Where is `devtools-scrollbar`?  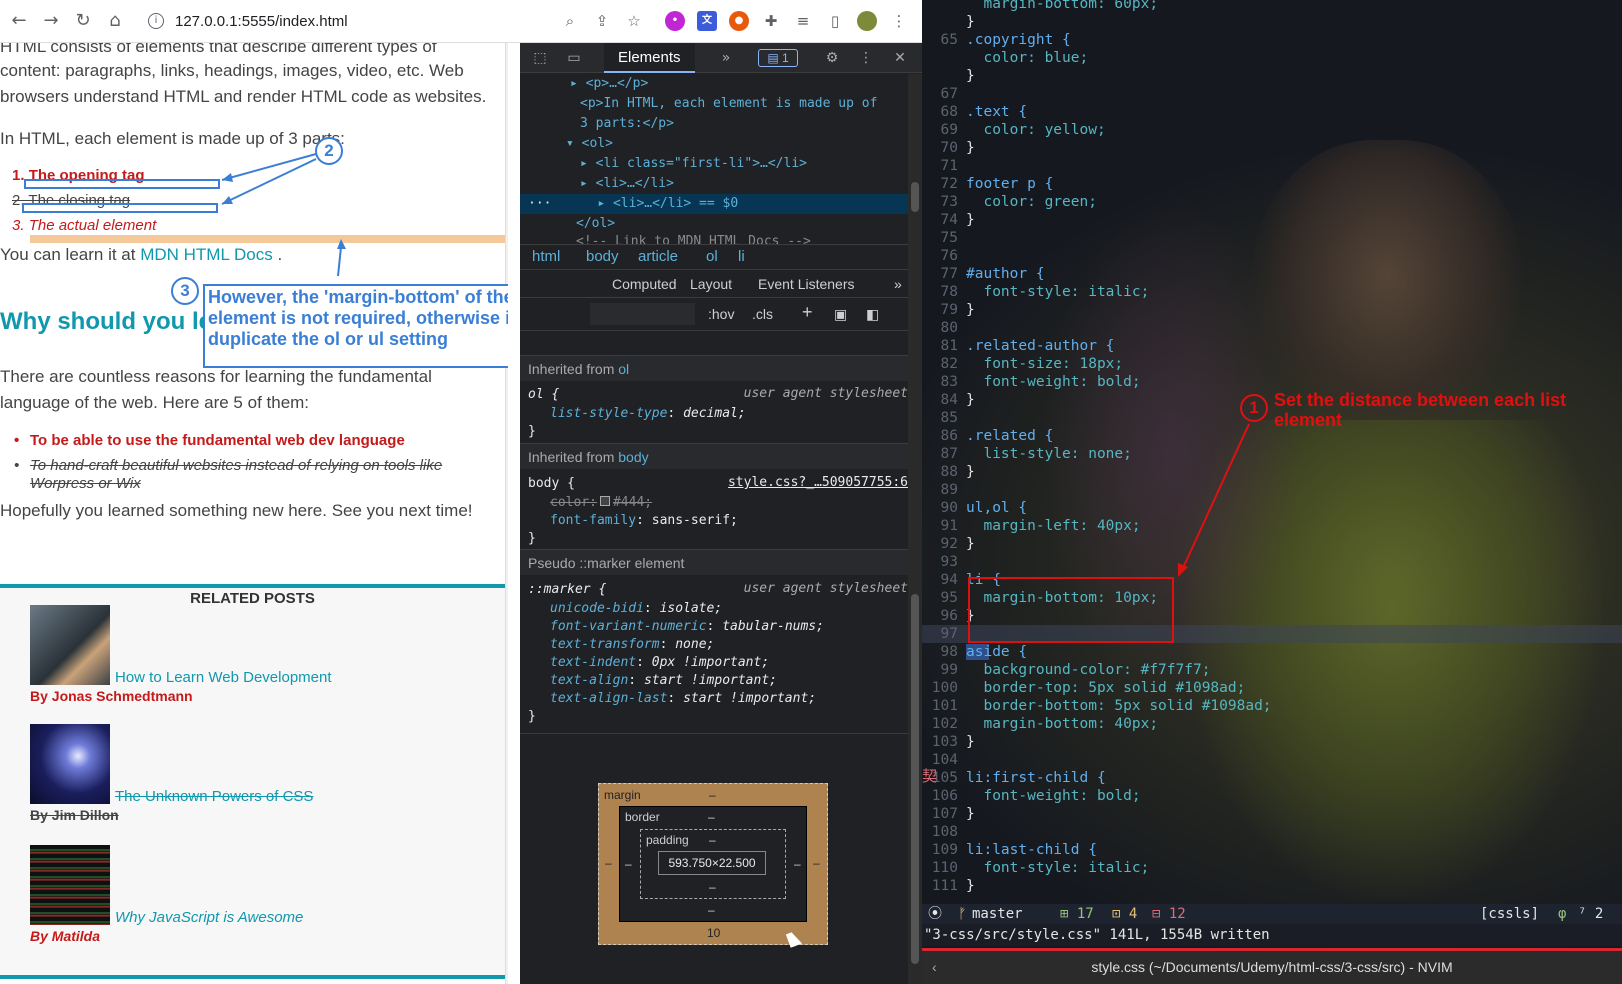
devtools-scrollbar is located at coordinates (915, 529).